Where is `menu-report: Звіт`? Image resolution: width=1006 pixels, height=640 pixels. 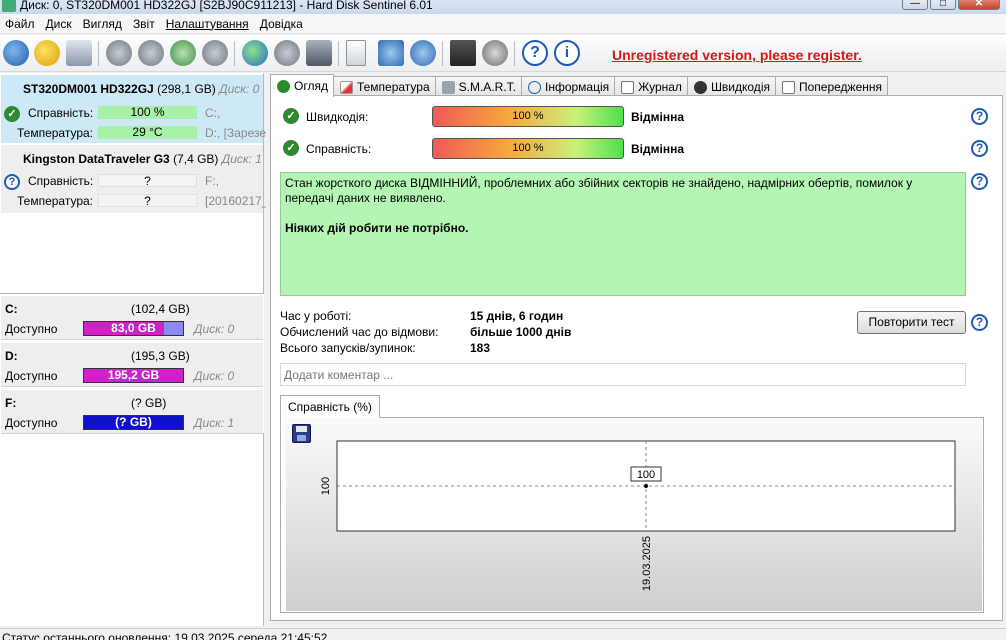
menu-report: Звіт is located at coordinates (144, 24).